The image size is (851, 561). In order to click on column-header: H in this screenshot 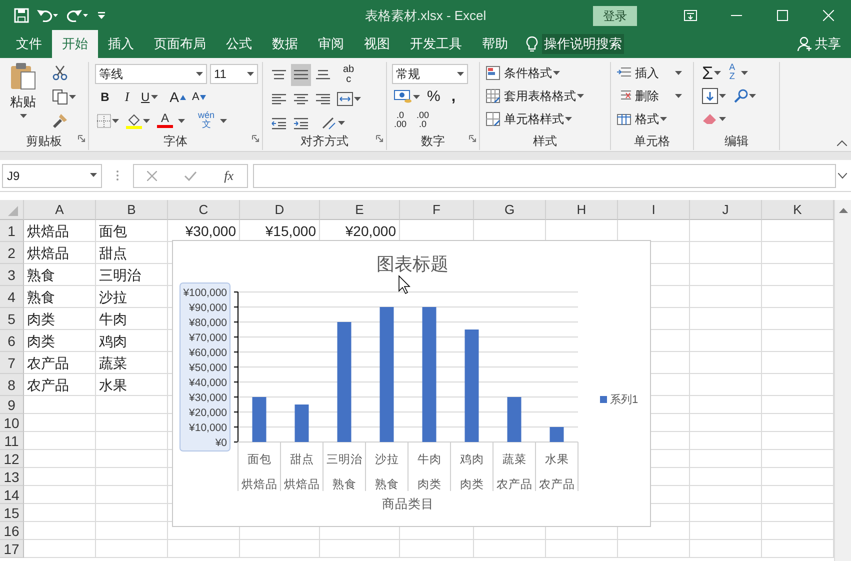, I will do `click(582, 210)`.